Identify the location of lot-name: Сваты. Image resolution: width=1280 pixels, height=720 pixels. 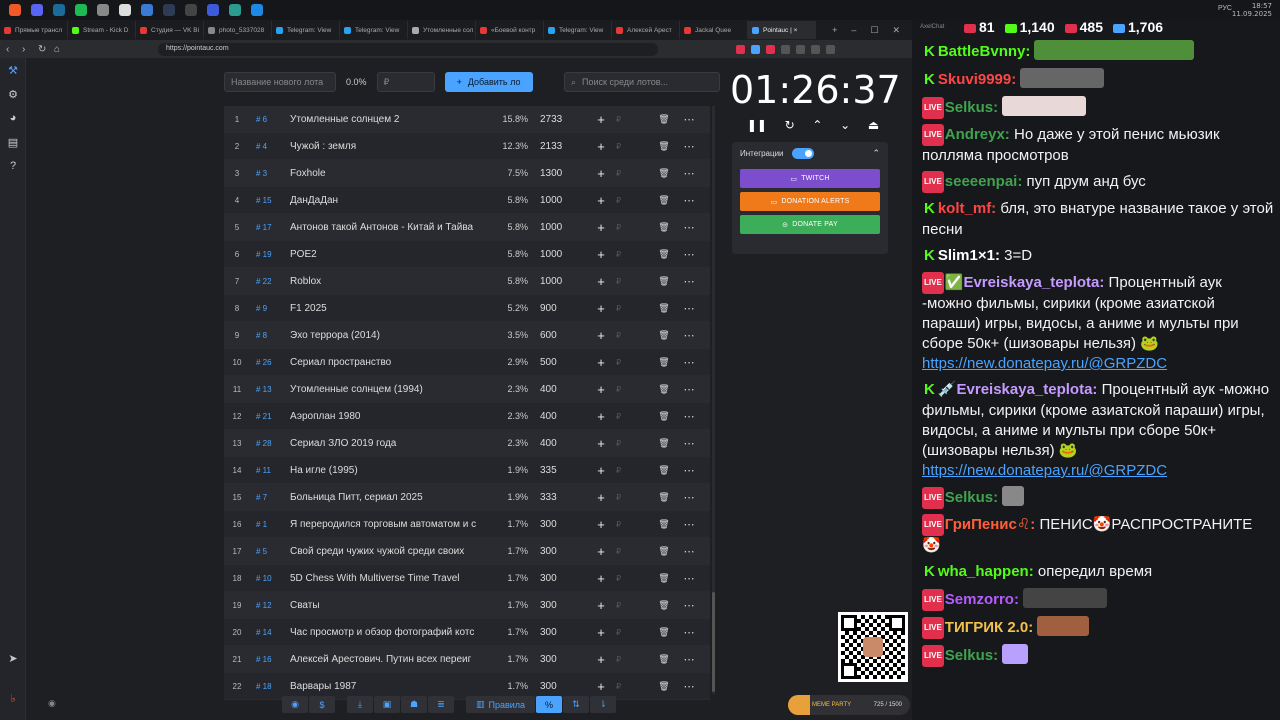
(390, 605).